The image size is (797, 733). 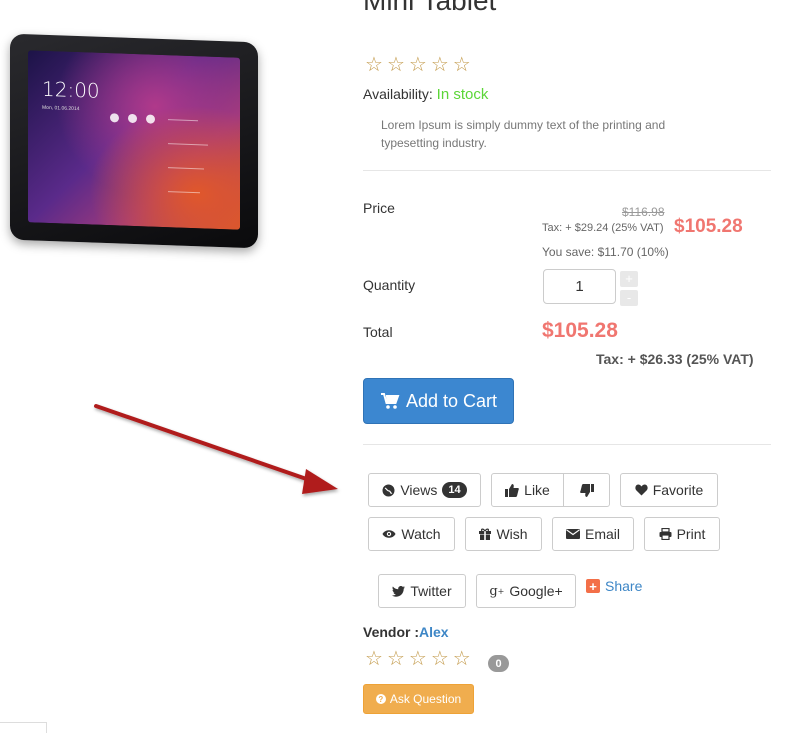 I want to click on share-link: + Share, so click(x=614, y=586).